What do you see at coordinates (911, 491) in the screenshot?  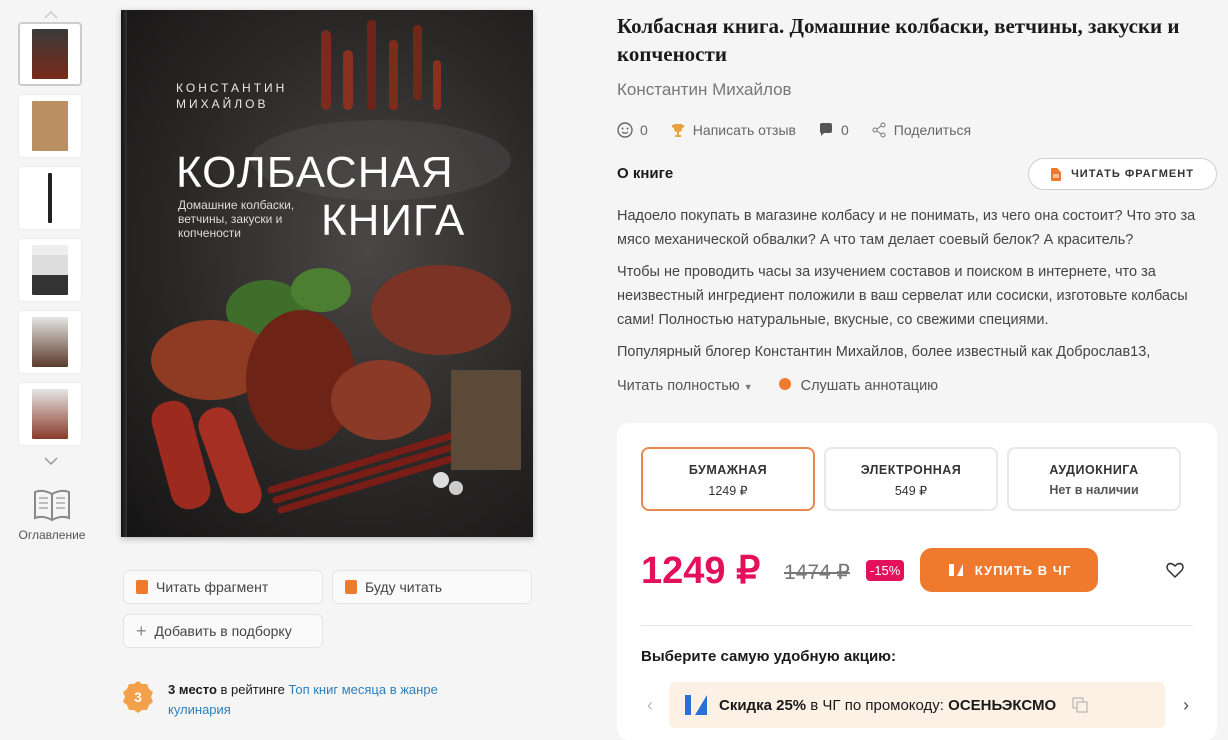 I see `format-price: 549 ₽` at bounding box center [911, 491].